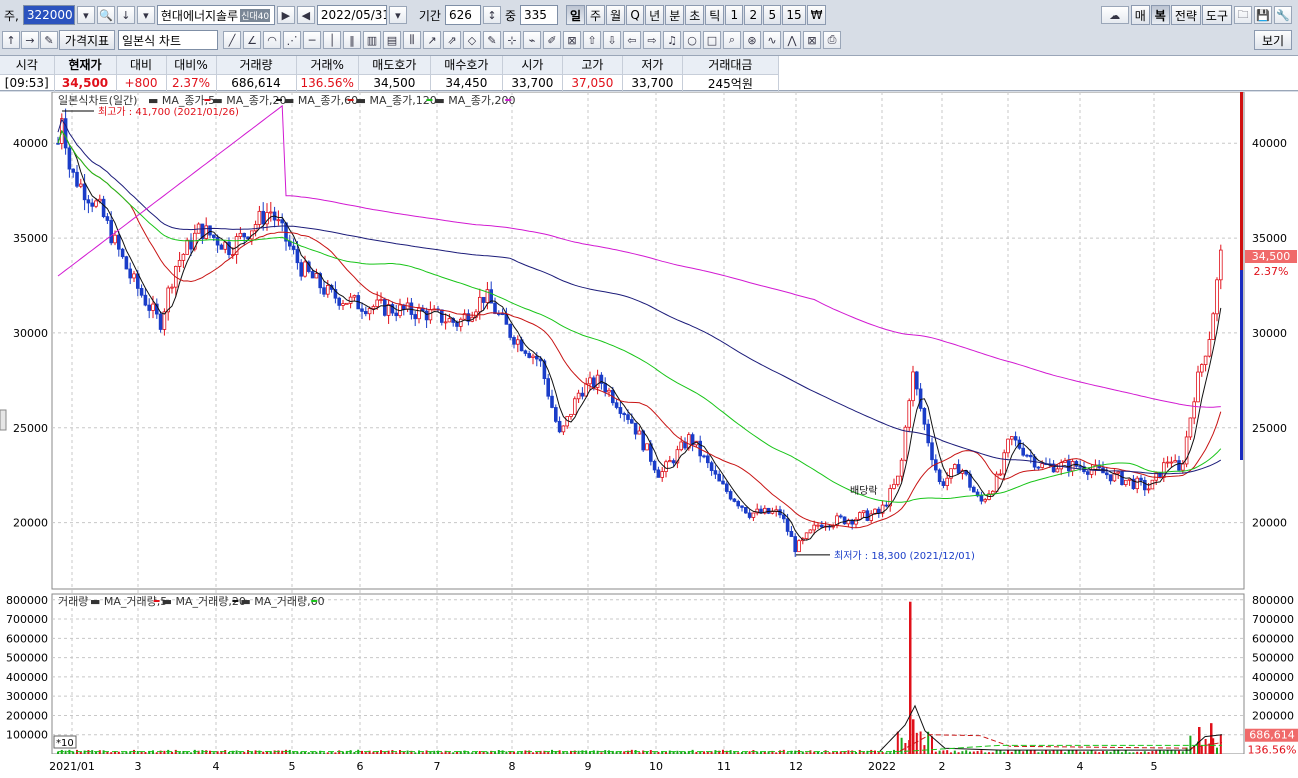 This screenshot has height=778, width=1298. What do you see at coordinates (168, 40) in the screenshot?
I see `chart-type-select: 일본식 차트` at bounding box center [168, 40].